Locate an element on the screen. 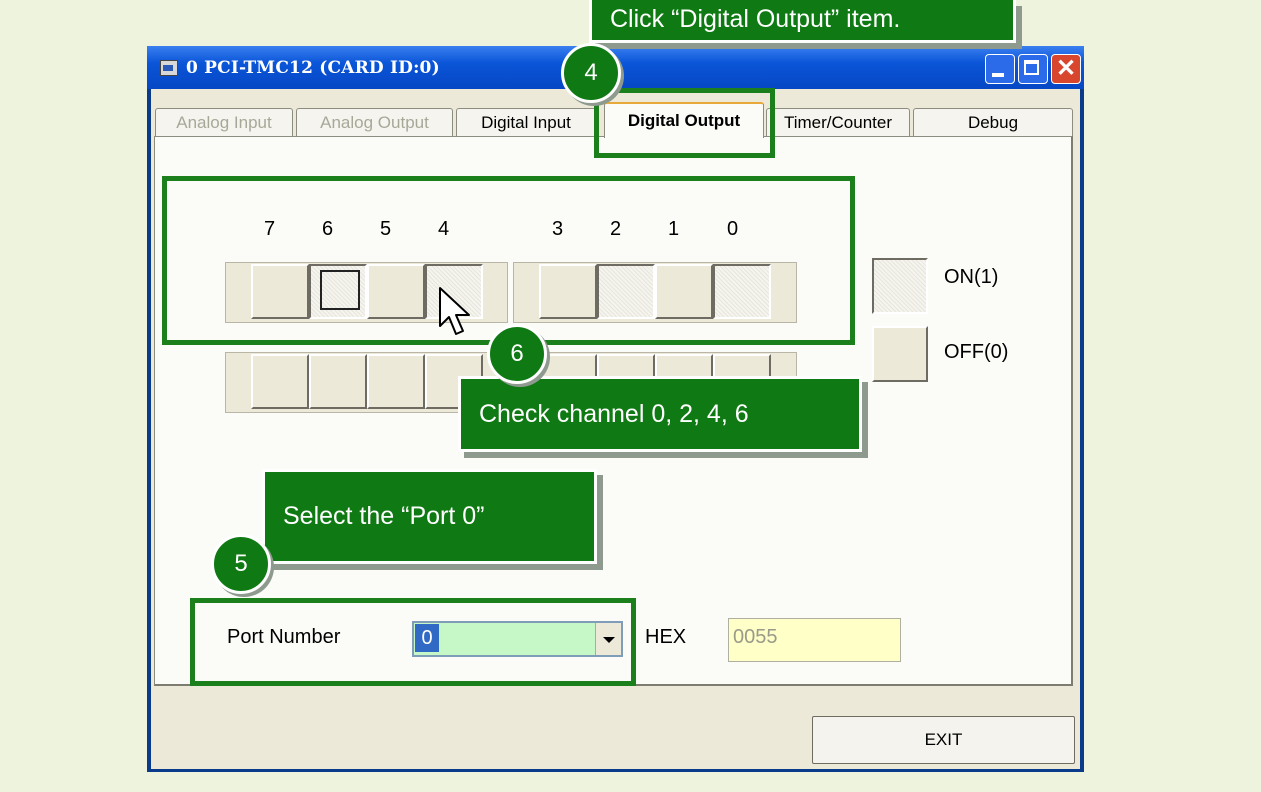  window-title: 0 PCI-TMC12 (CARD ID:0) is located at coordinates (313, 68).